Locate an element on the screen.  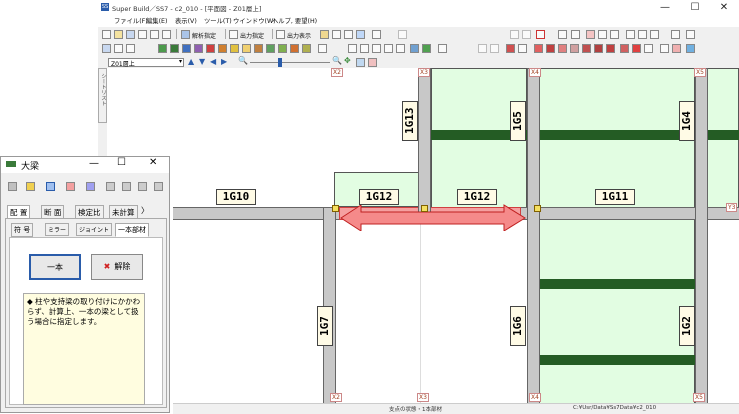
fire-icon is located at coordinates (538, 48).